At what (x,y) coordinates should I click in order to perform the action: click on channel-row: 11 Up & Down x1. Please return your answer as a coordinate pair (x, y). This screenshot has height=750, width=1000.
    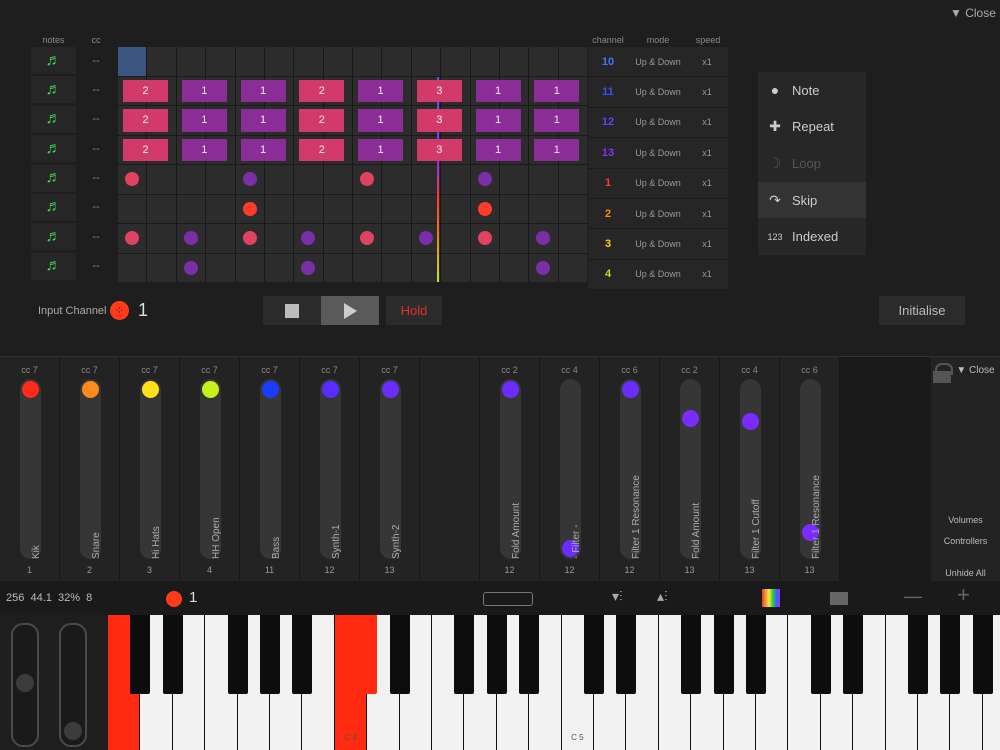
    Looking at the image, I should click on (658, 92).